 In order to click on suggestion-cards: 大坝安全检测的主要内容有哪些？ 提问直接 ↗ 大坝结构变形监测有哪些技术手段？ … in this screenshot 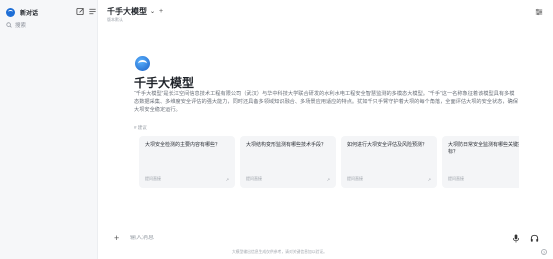, I will do `click(329, 162)`.